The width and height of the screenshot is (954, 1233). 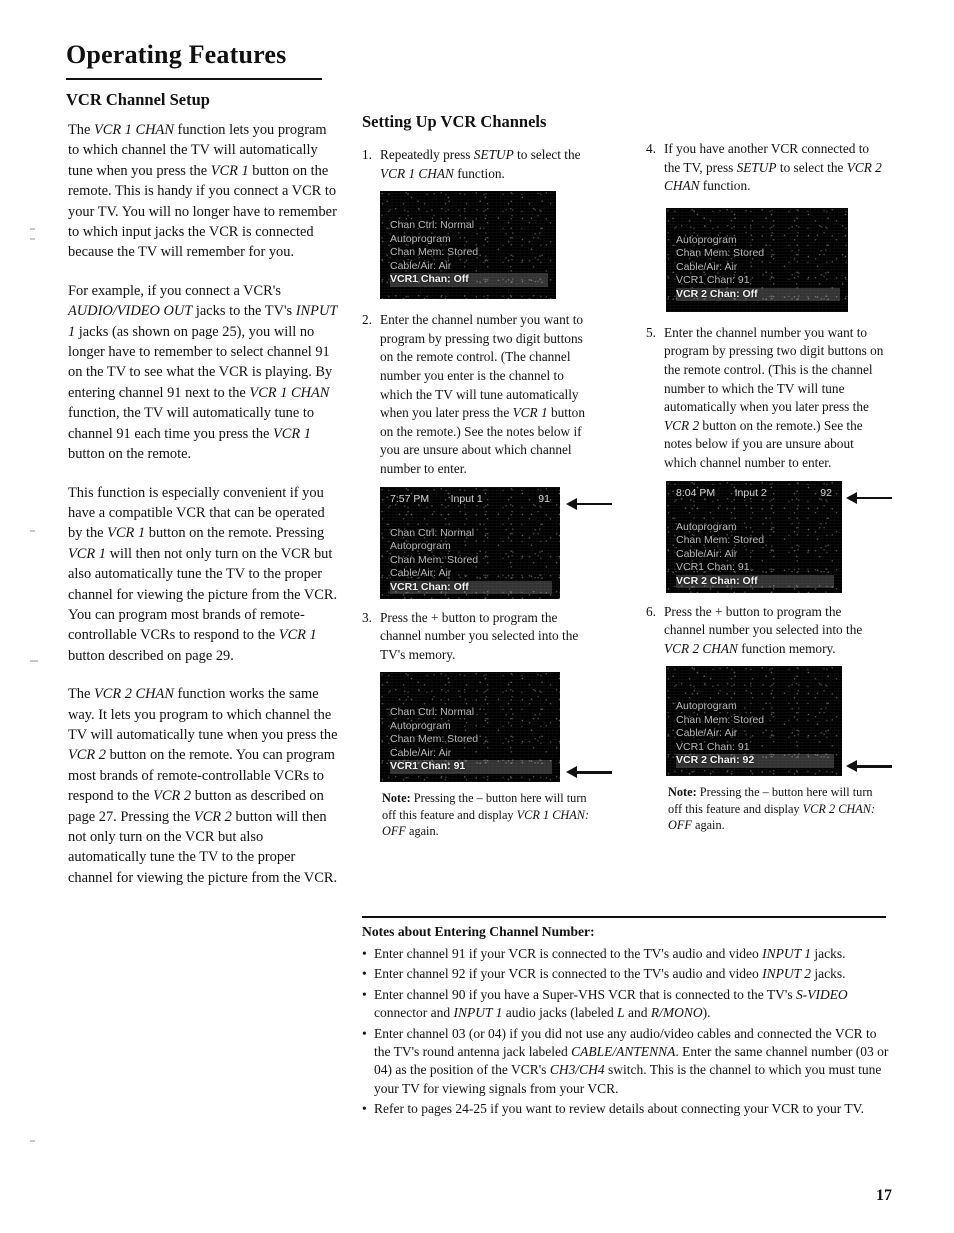 What do you see at coordinates (176, 54) in the screenshot?
I see `page-title: Operating Features` at bounding box center [176, 54].